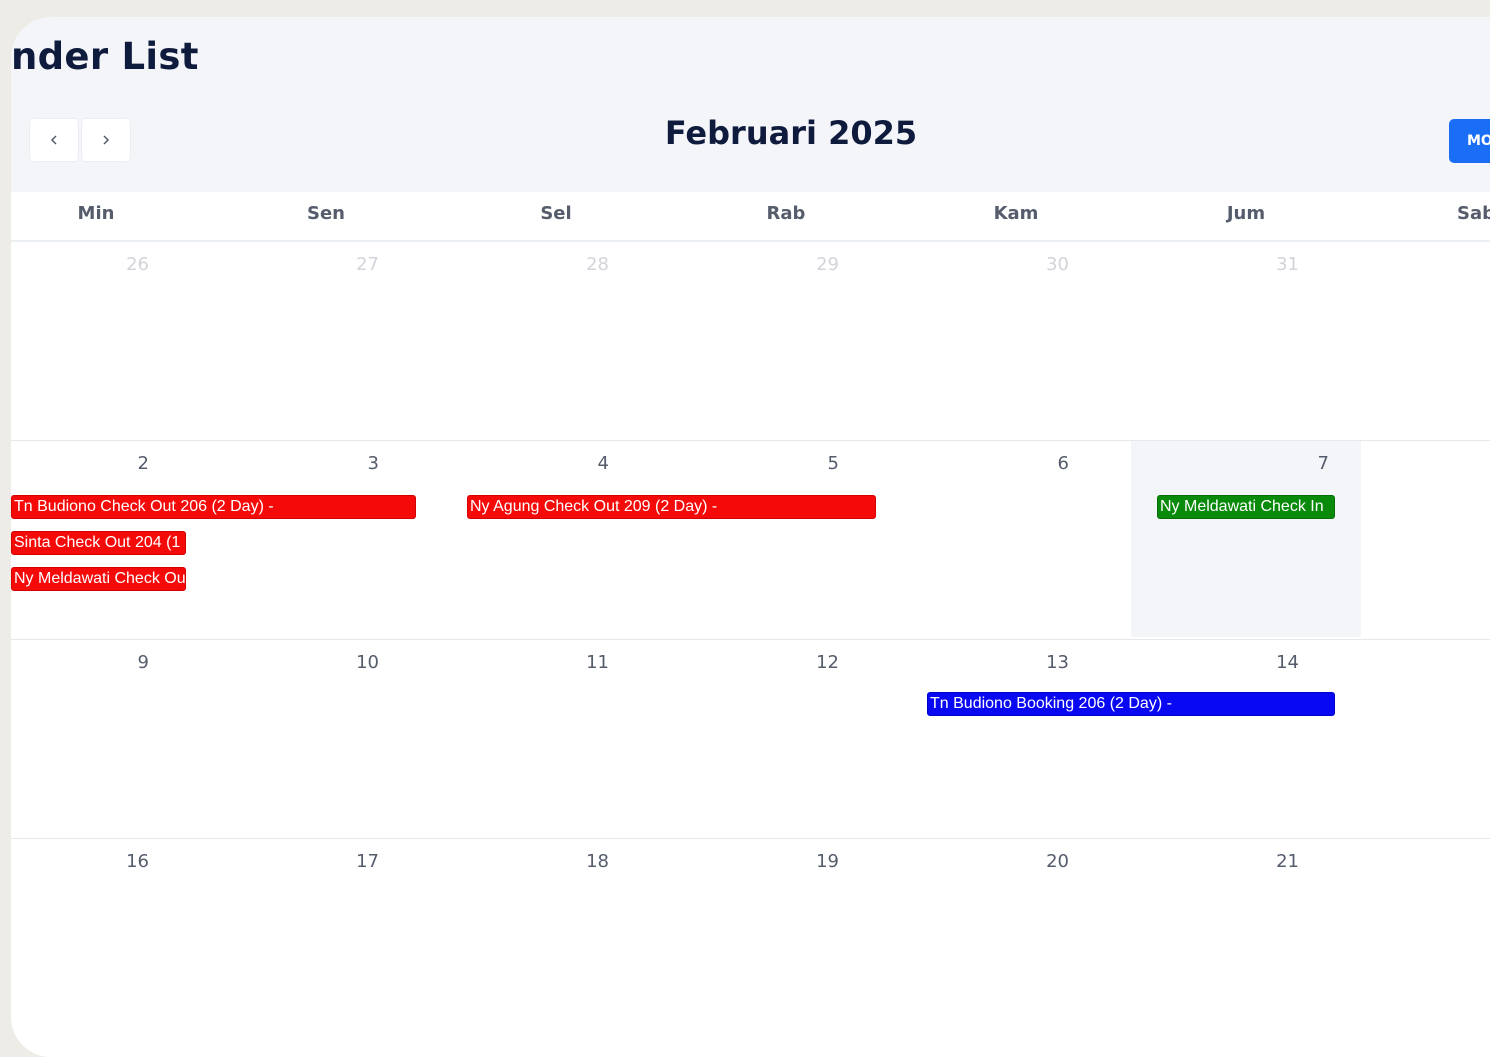 This screenshot has height=1057, width=1490. I want to click on day-cell: 21, so click(1231, 937).